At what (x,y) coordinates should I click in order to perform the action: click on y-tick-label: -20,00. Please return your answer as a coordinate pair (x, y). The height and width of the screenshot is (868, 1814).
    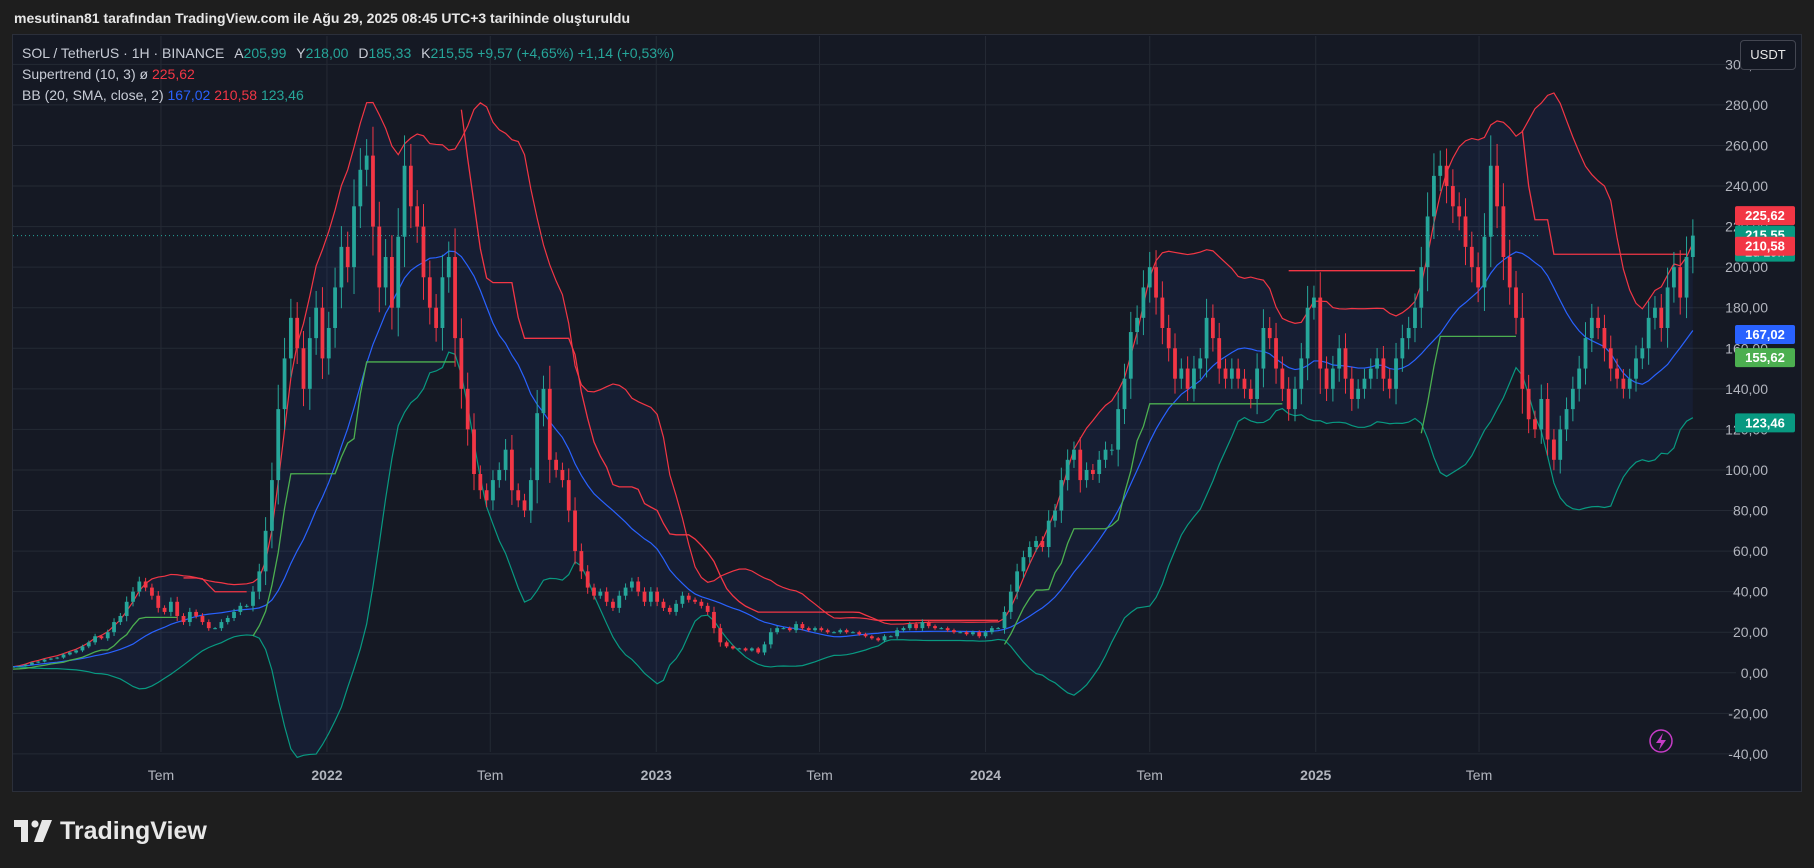
    Looking at the image, I should click on (1748, 713).